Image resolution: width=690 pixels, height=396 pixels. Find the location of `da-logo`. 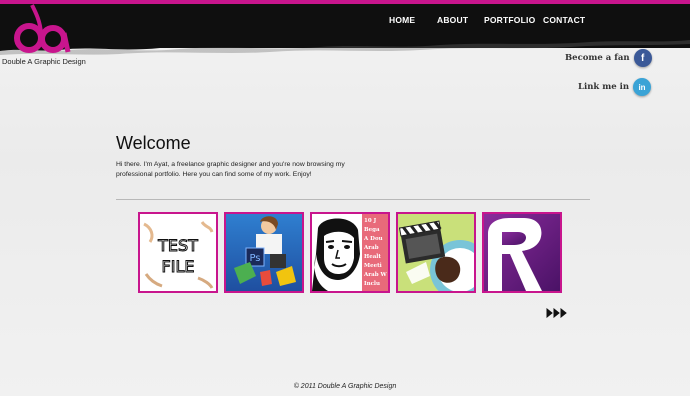

da-logo is located at coordinates (41, 29).